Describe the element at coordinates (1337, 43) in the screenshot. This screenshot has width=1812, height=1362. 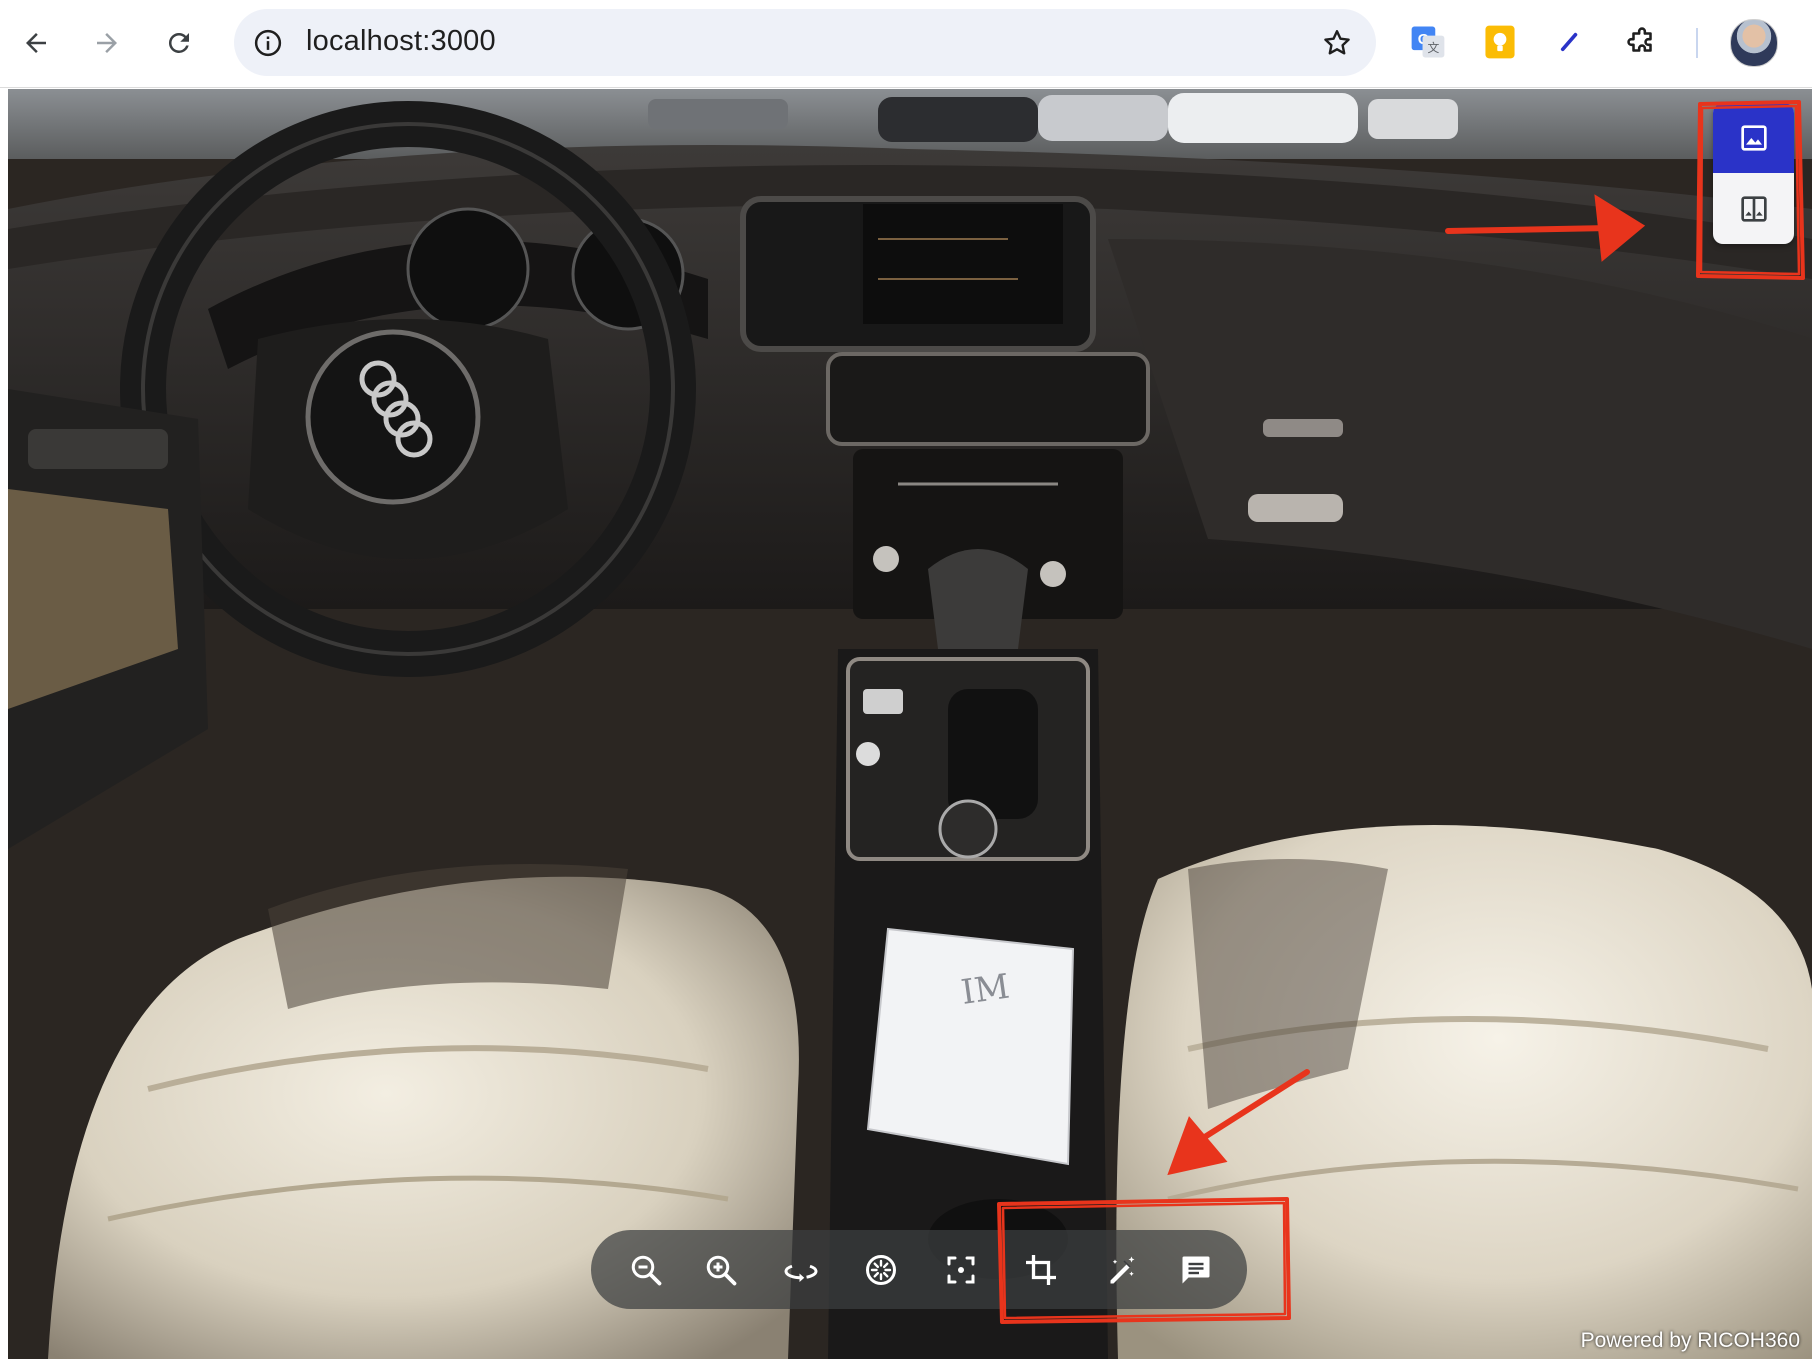
I see `star-icon` at that location.